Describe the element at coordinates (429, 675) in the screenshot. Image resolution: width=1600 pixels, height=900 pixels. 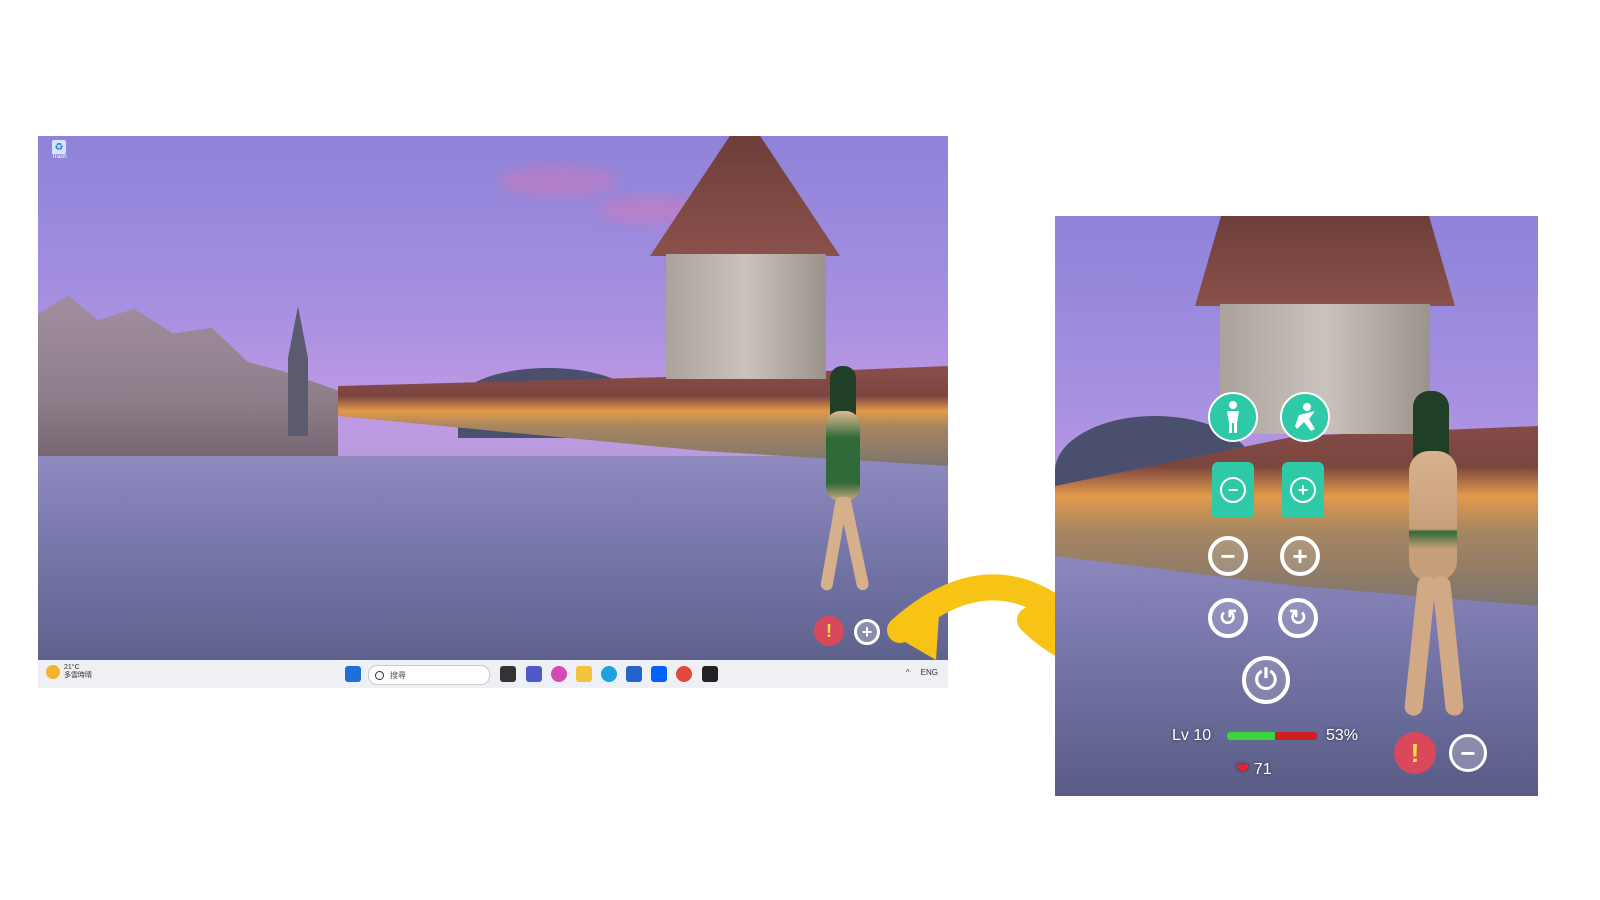
I see `taskbar-search: 搜尋` at that location.